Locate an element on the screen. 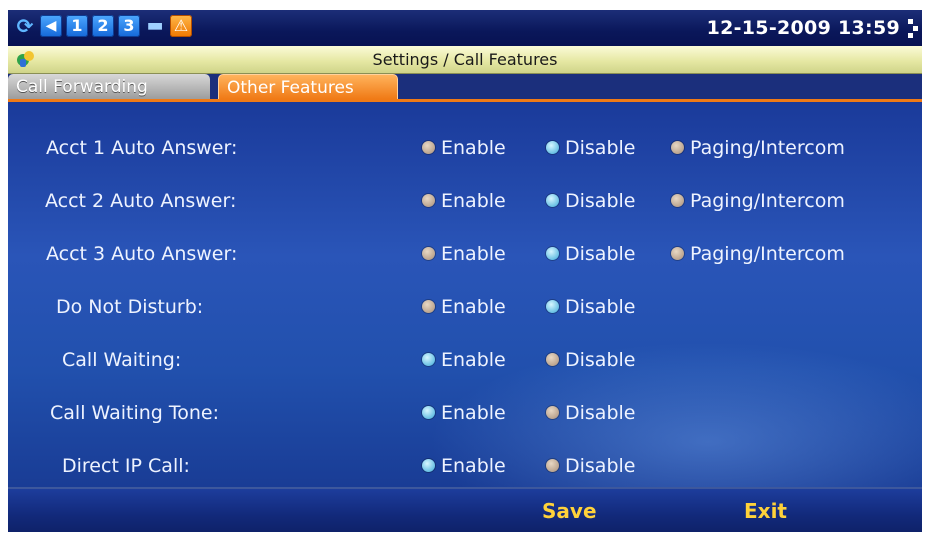  setting-label: Call Waiting: is located at coordinates (122, 360).